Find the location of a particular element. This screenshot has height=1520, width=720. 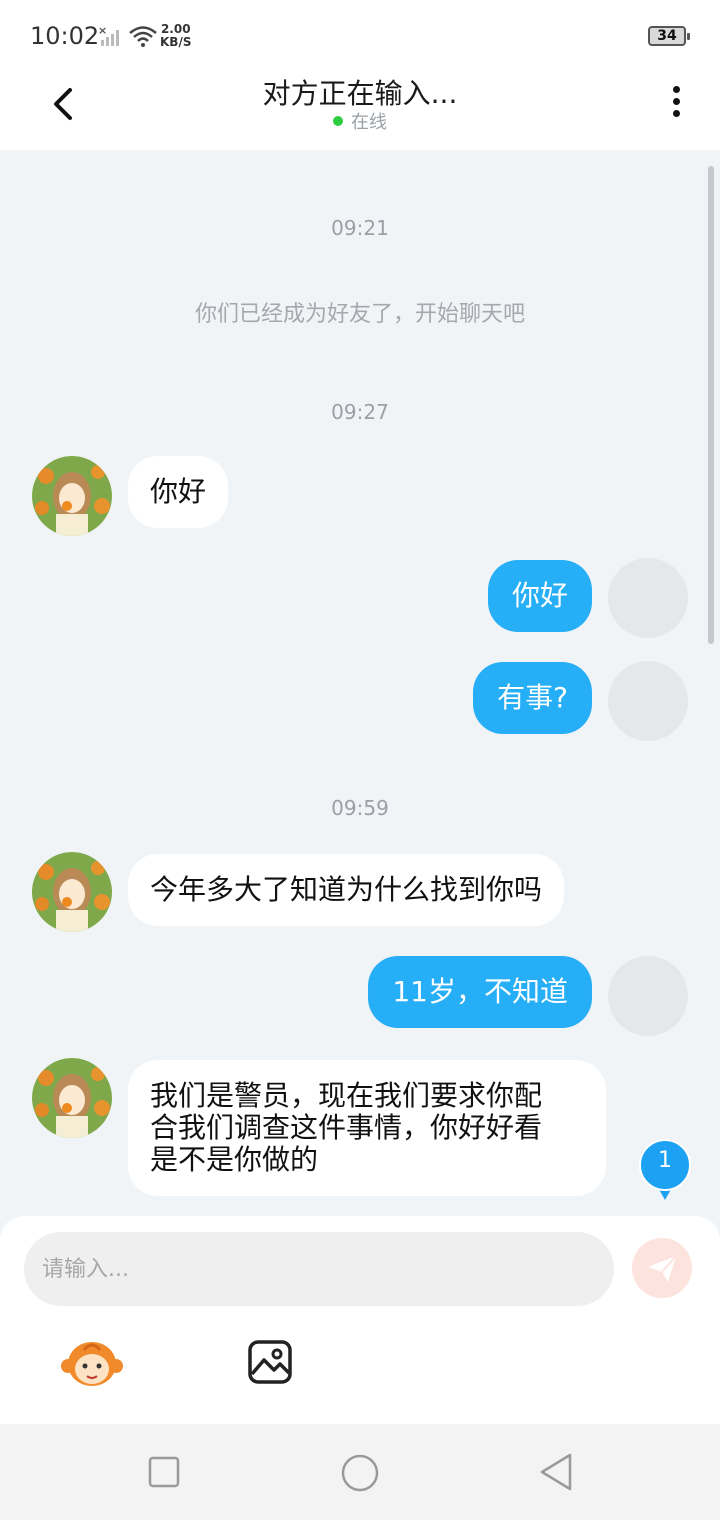

system-navigation-bar is located at coordinates (360, 1472).